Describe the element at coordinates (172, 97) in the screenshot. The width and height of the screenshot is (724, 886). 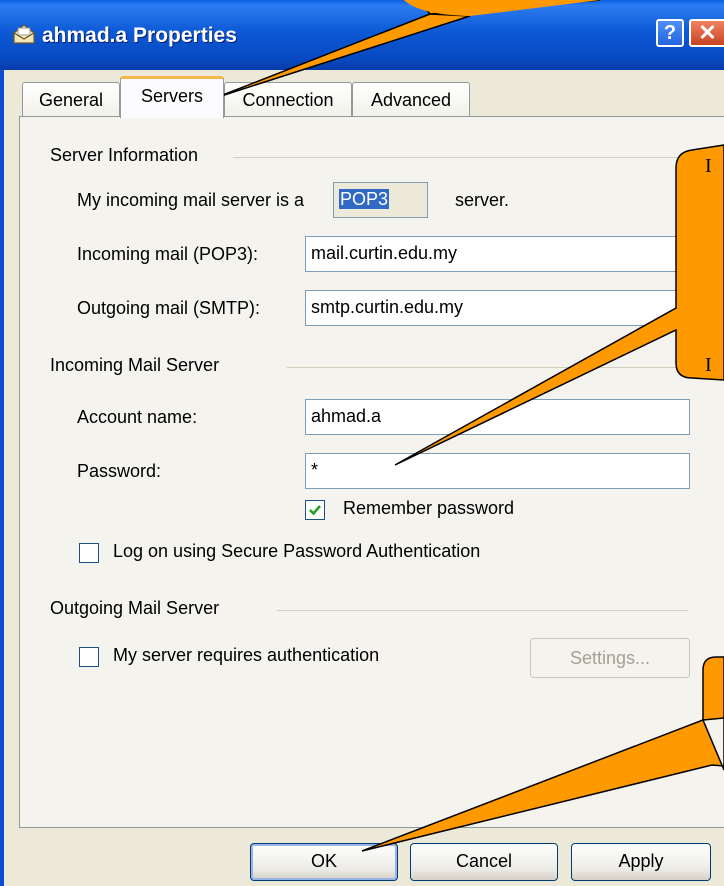
I see `tab-servers: Servers` at that location.